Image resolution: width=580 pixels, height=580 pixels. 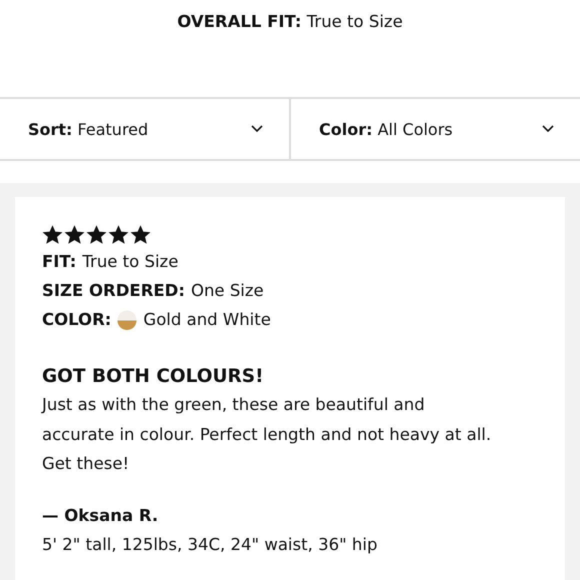 What do you see at coordinates (267, 434) in the screenshot?
I see `review-body: Just as with the green, these are beautiful and accurate in colour. Perfect length and not heavy at all. Get these!` at bounding box center [267, 434].